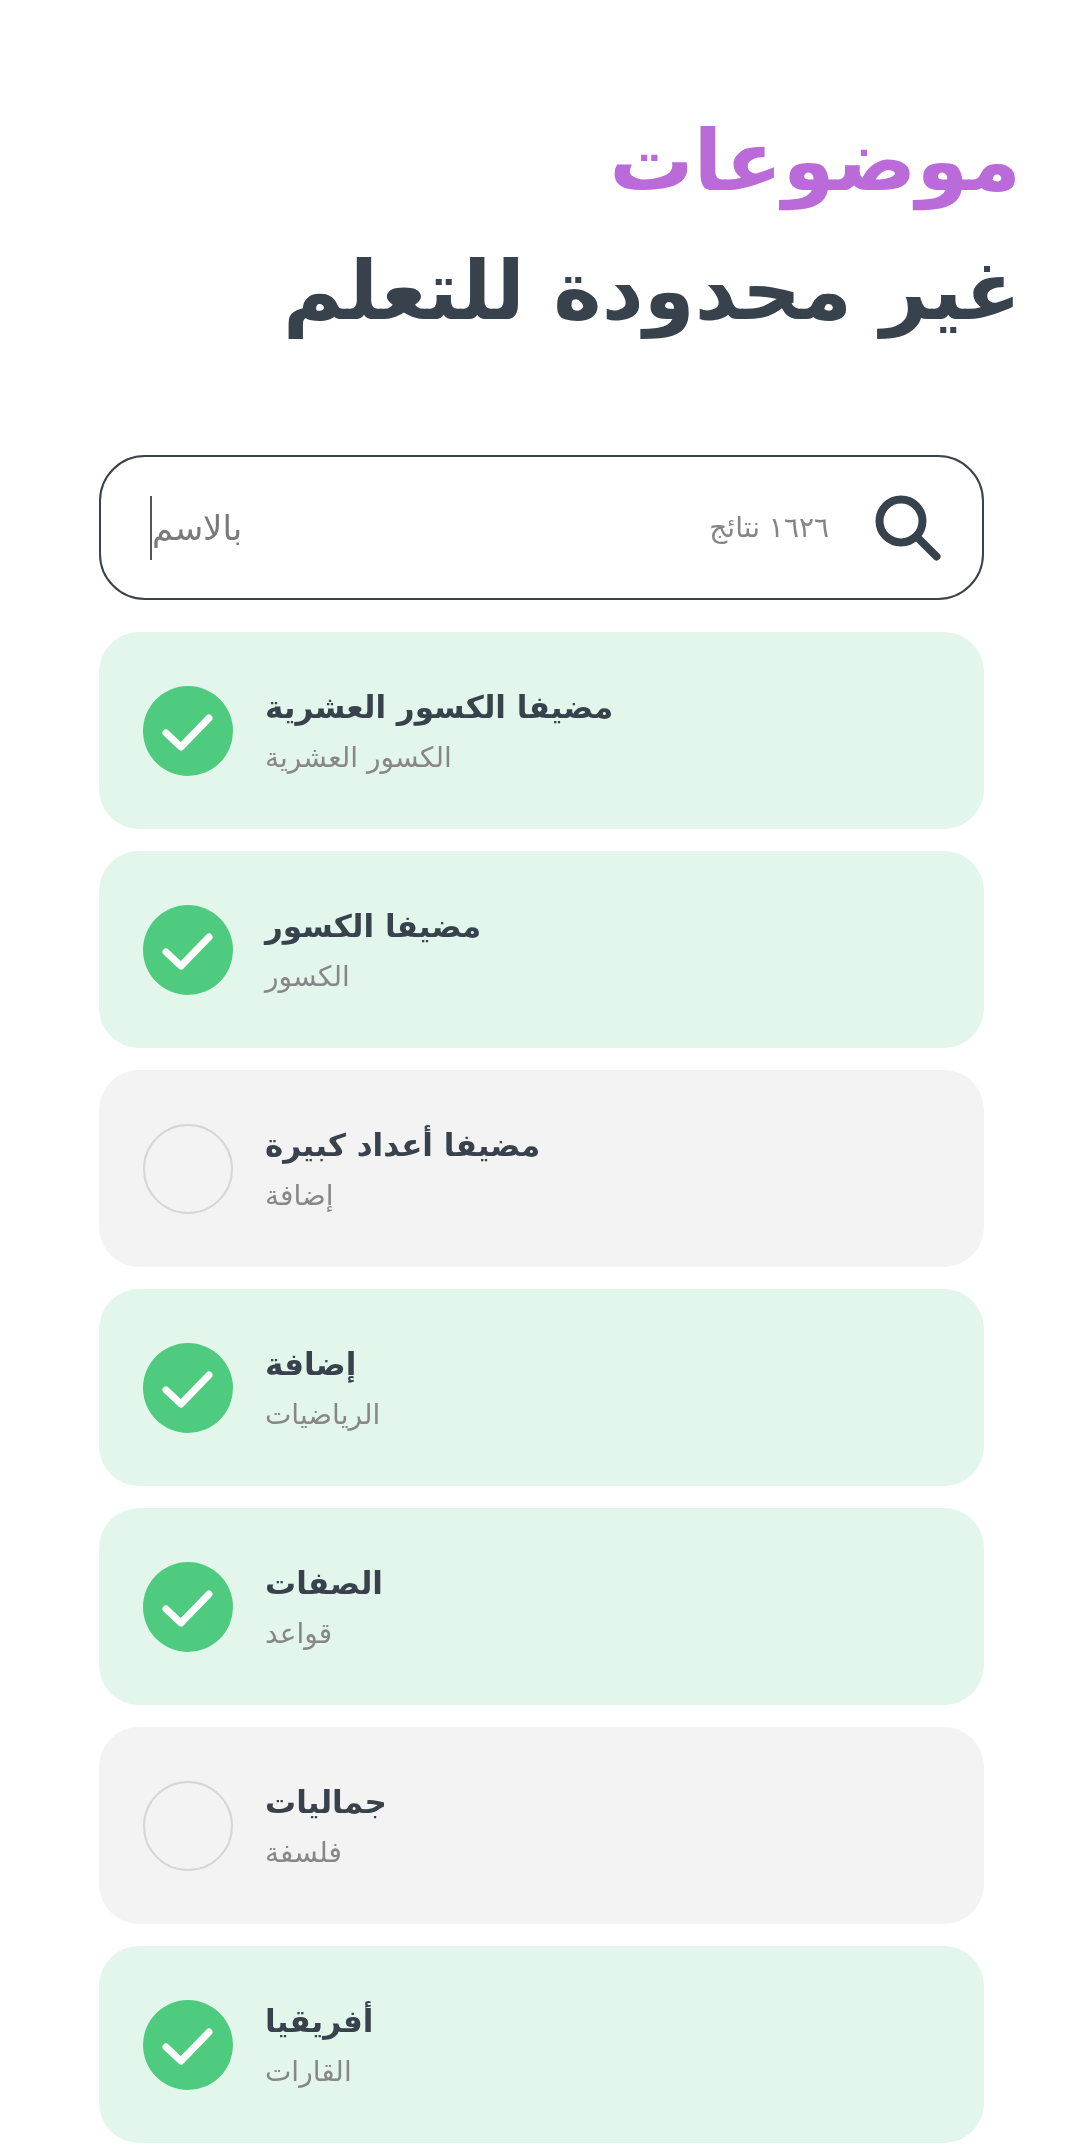  Describe the element at coordinates (439, 707) in the screenshot. I see `topic-title: مضيفا الكسور العشرية` at that location.